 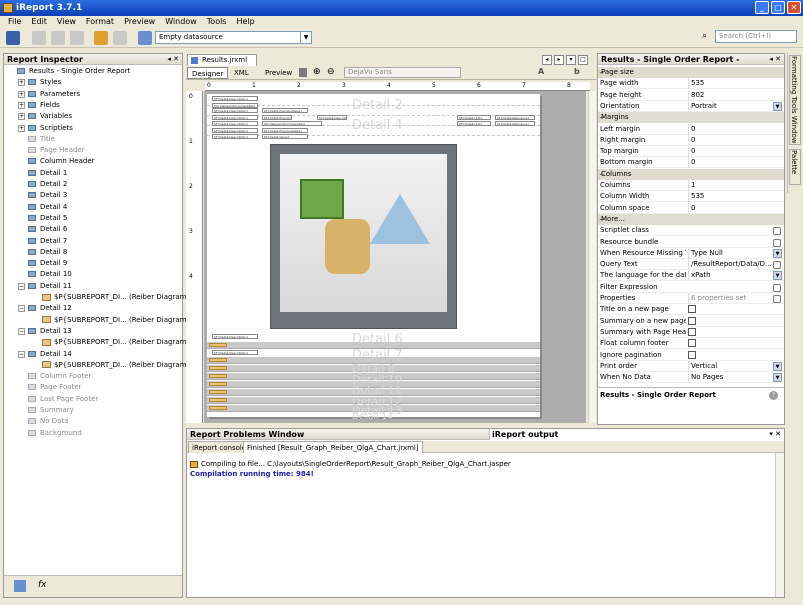 What do you see at coordinates (592, 257) in the screenshot?
I see `designer-scrollbar` at bounding box center [592, 257].